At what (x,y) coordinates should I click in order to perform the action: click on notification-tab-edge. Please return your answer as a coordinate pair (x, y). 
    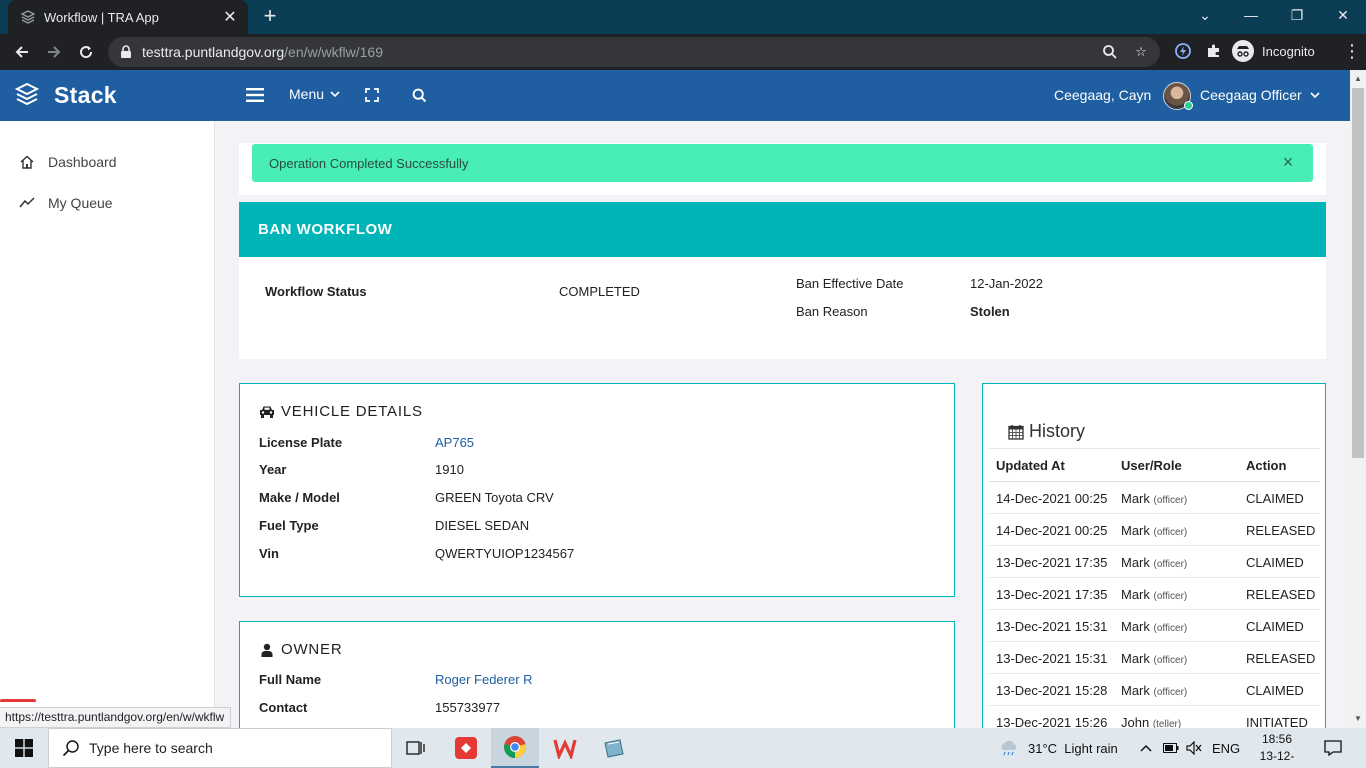
    Looking at the image, I should click on (18, 703).